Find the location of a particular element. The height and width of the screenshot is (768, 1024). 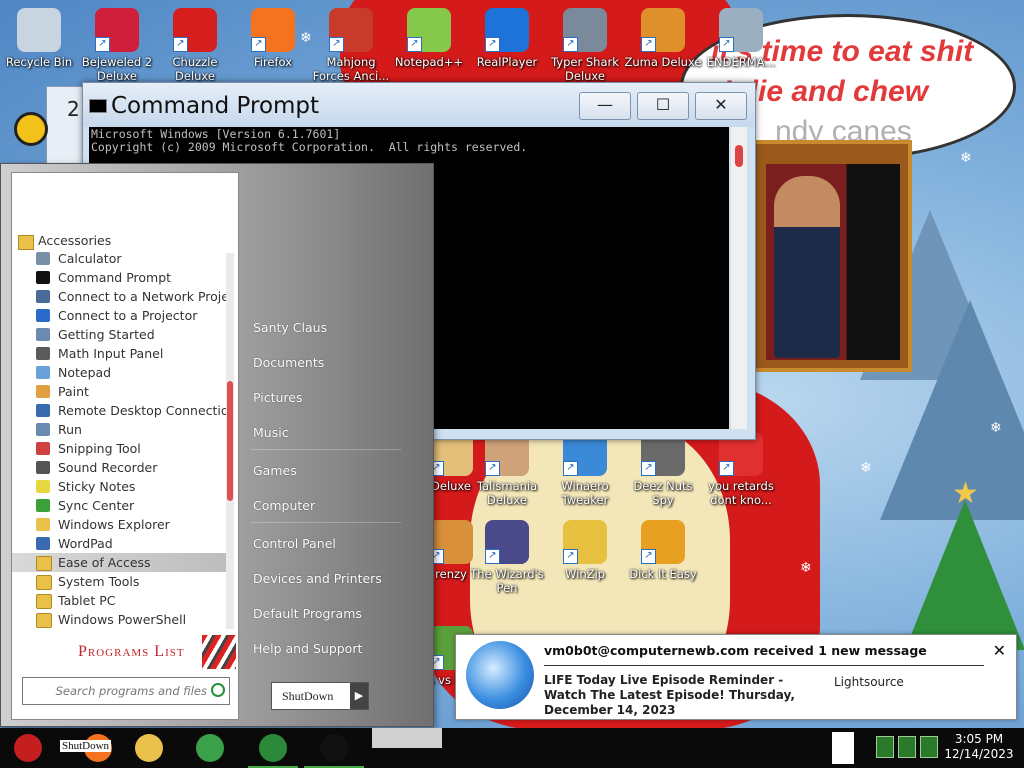

start-menu-link: Control Panel is located at coordinates (294, 543).